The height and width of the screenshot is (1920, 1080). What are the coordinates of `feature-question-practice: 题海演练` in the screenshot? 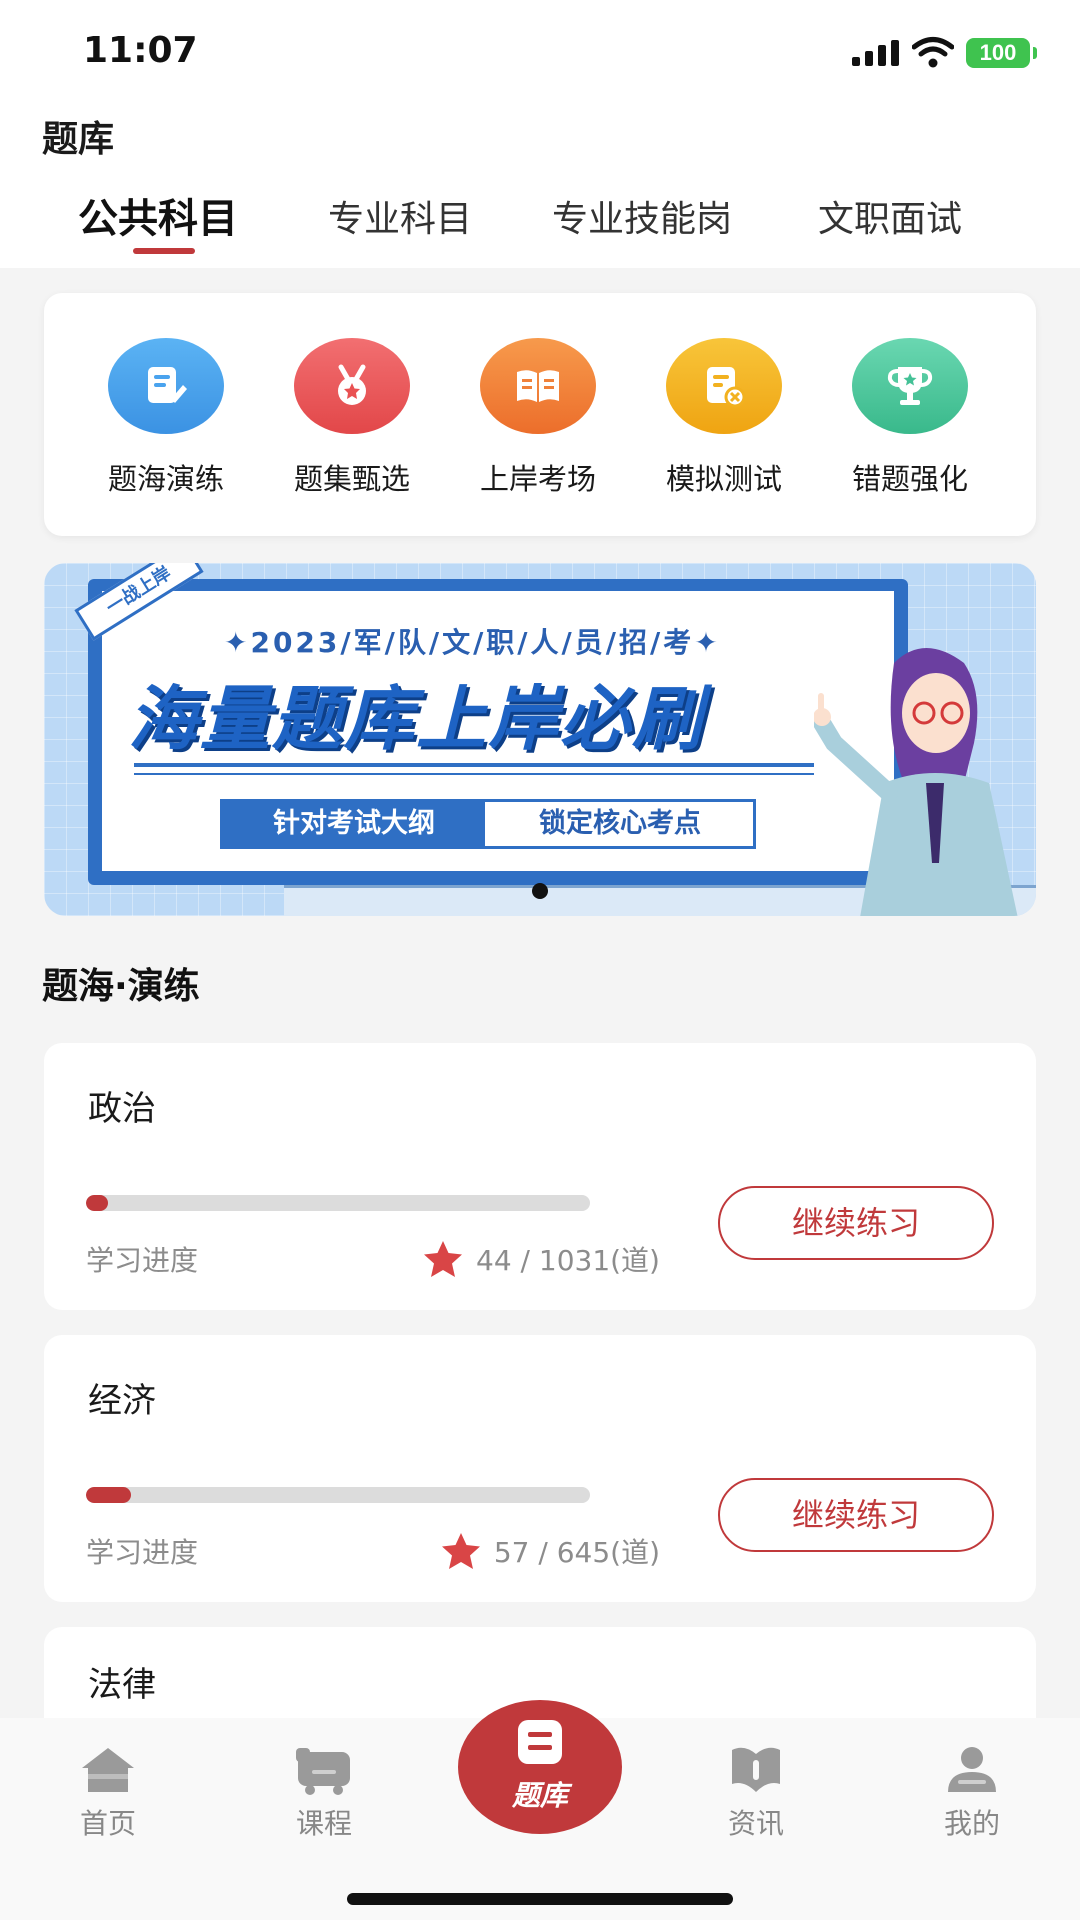 It's located at (166, 418).